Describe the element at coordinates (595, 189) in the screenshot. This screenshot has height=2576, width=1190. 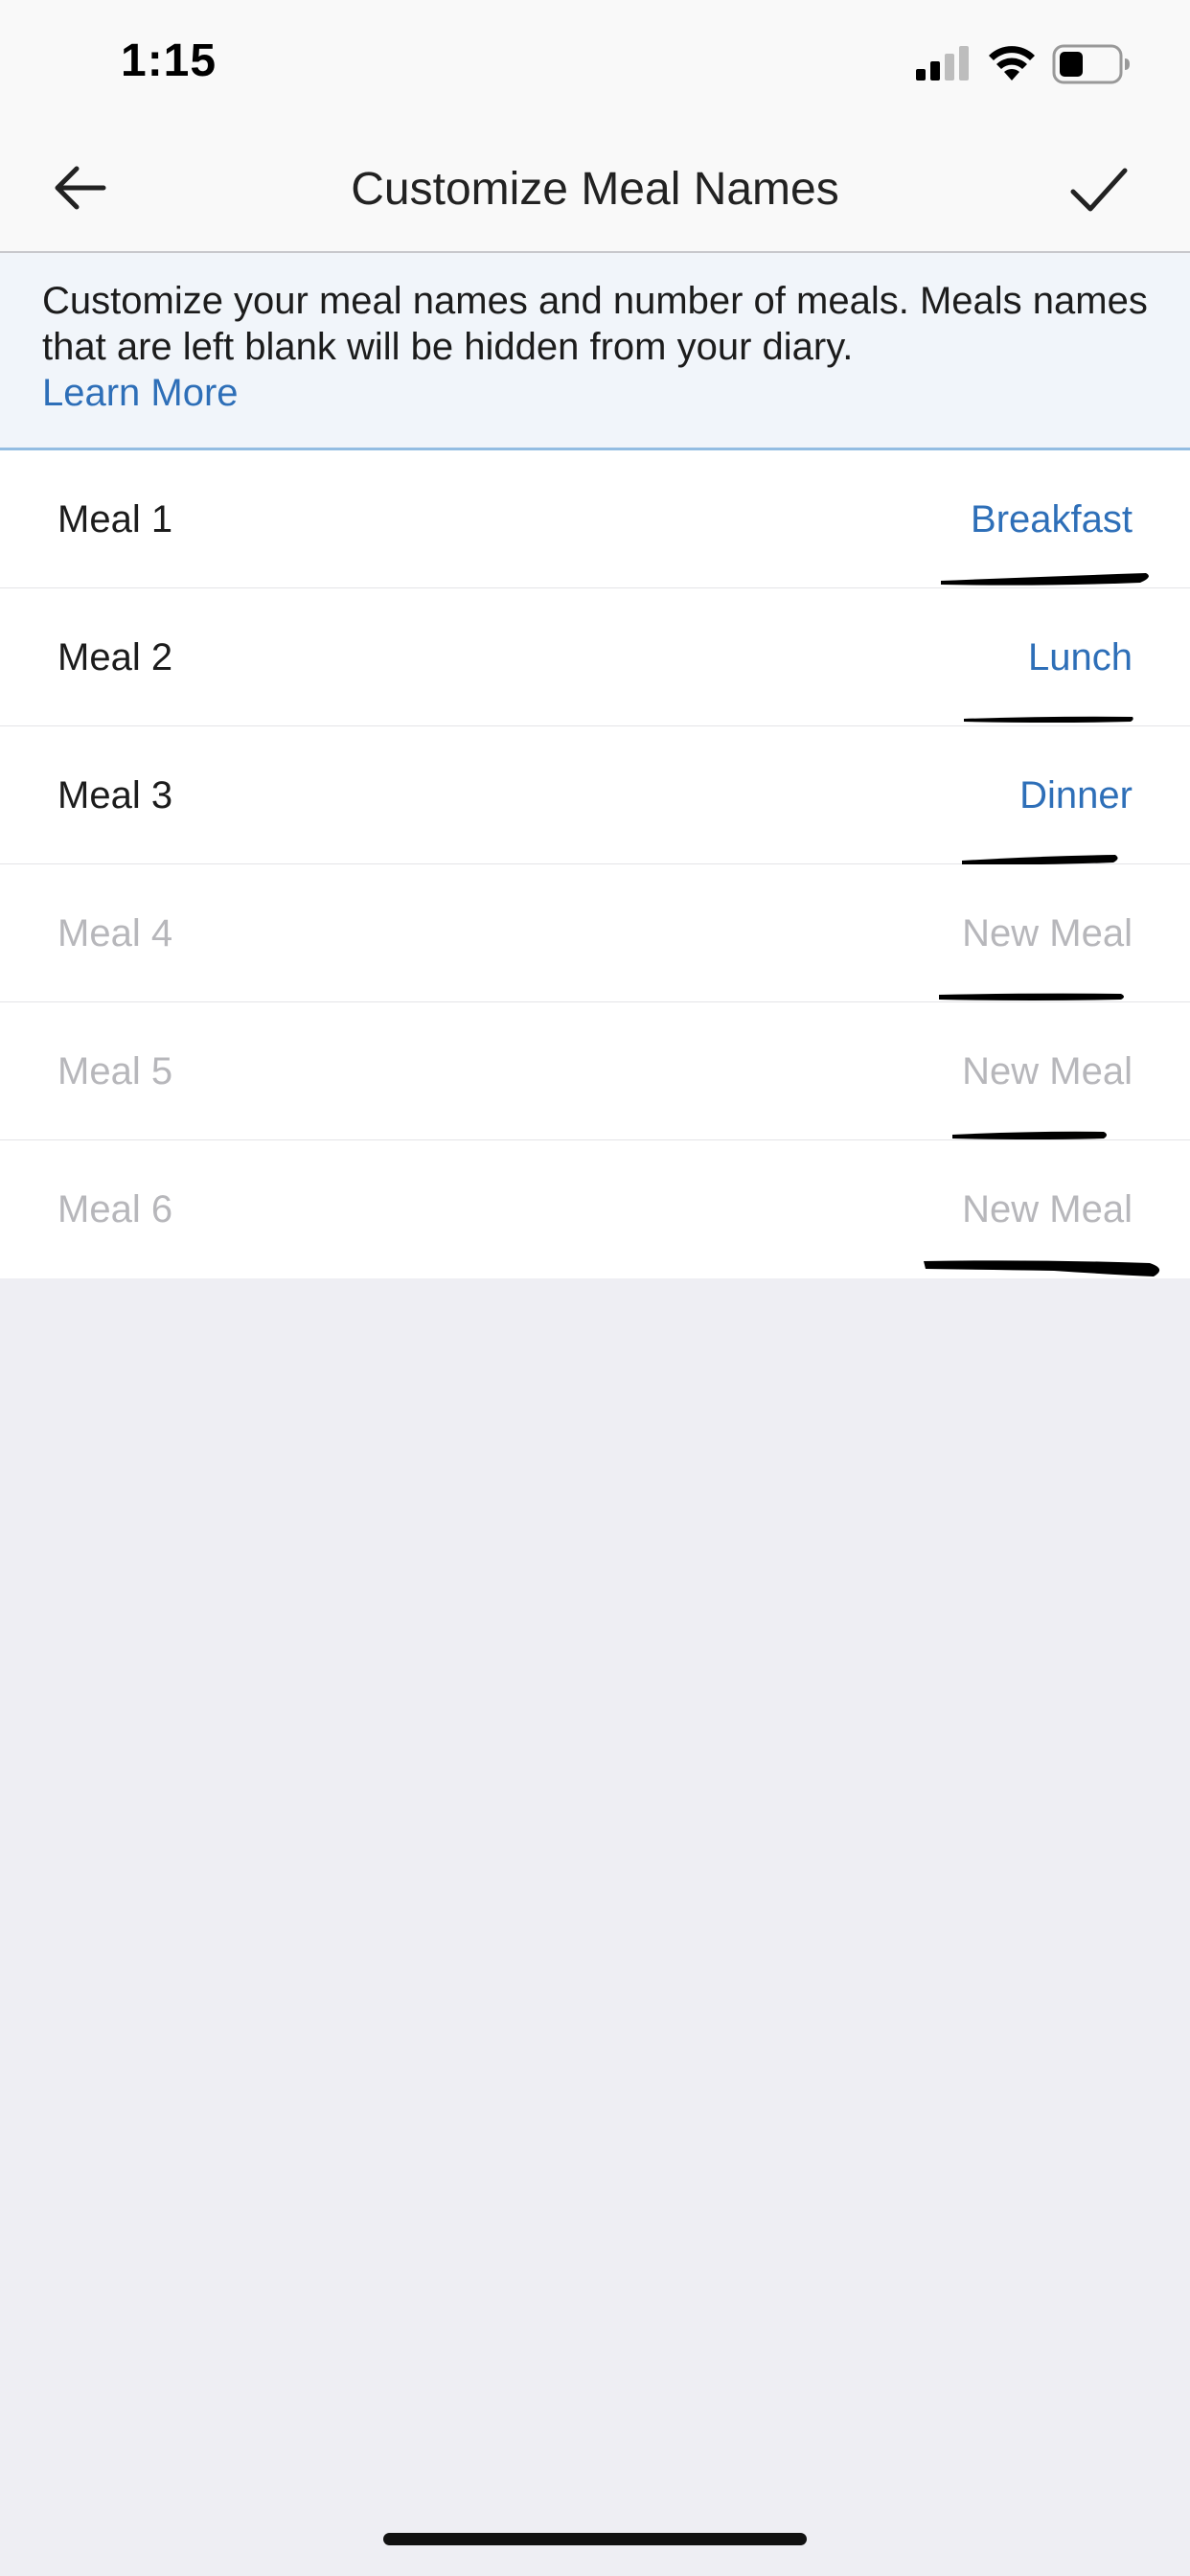
I see `page-title: Customize Meal Names` at that location.